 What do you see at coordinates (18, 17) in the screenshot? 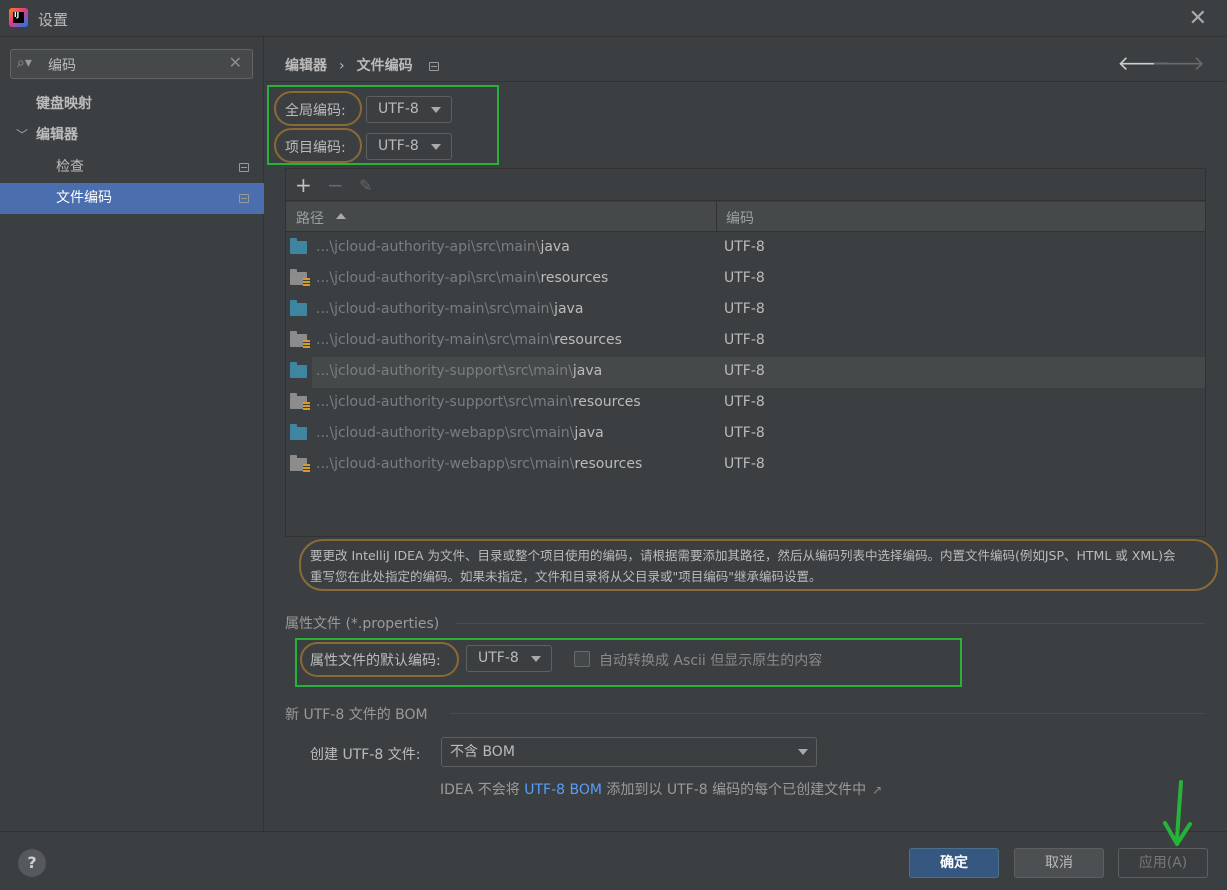
I see `intellij-logo-icon: IJ` at bounding box center [18, 17].